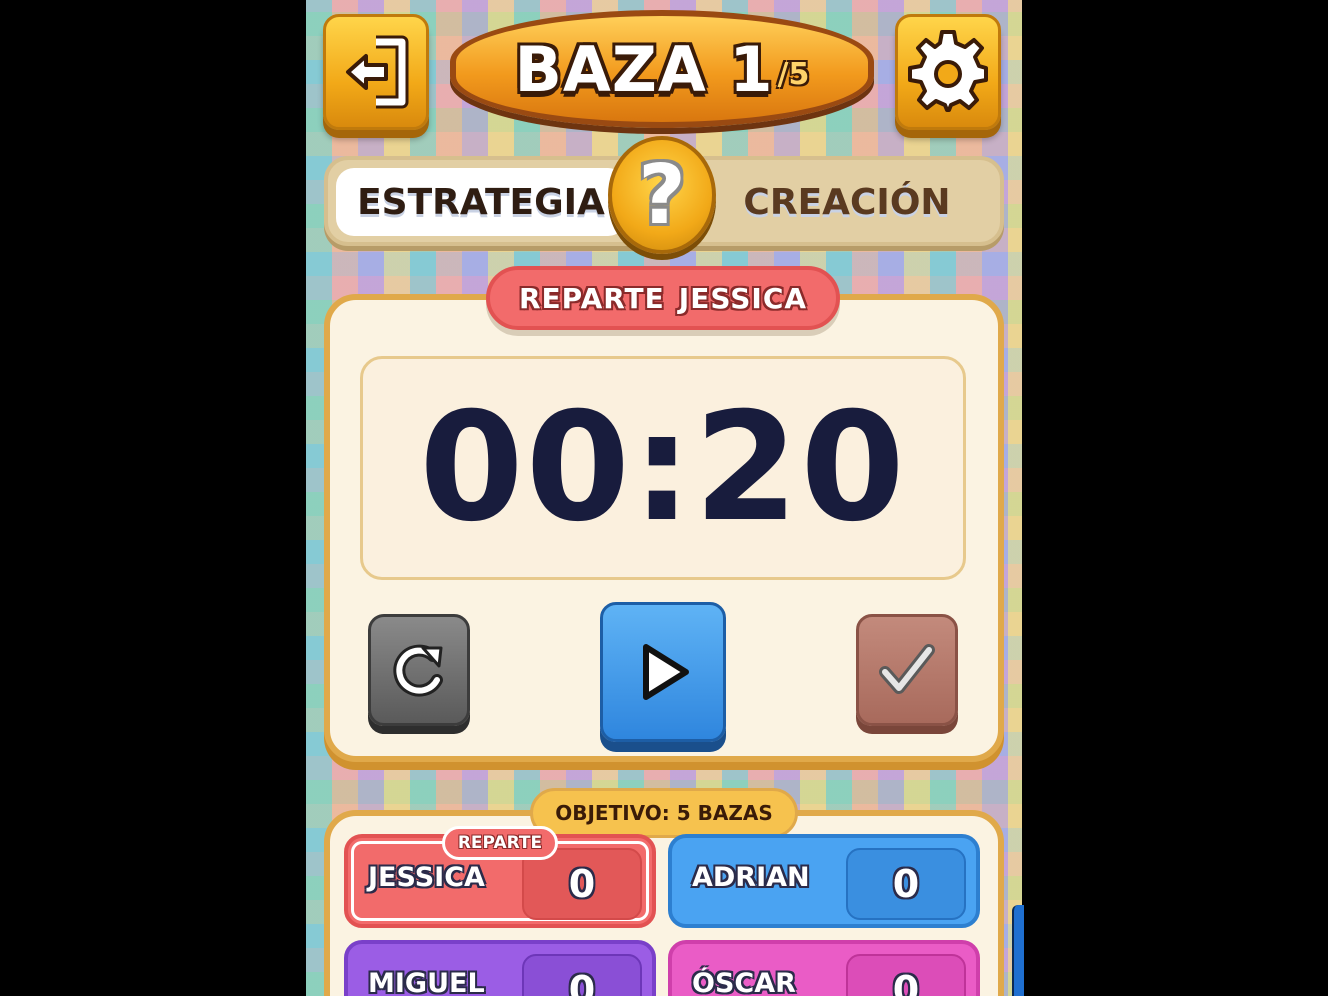 The height and width of the screenshot is (996, 1328). I want to click on player-name: ADRIAN, so click(751, 877).